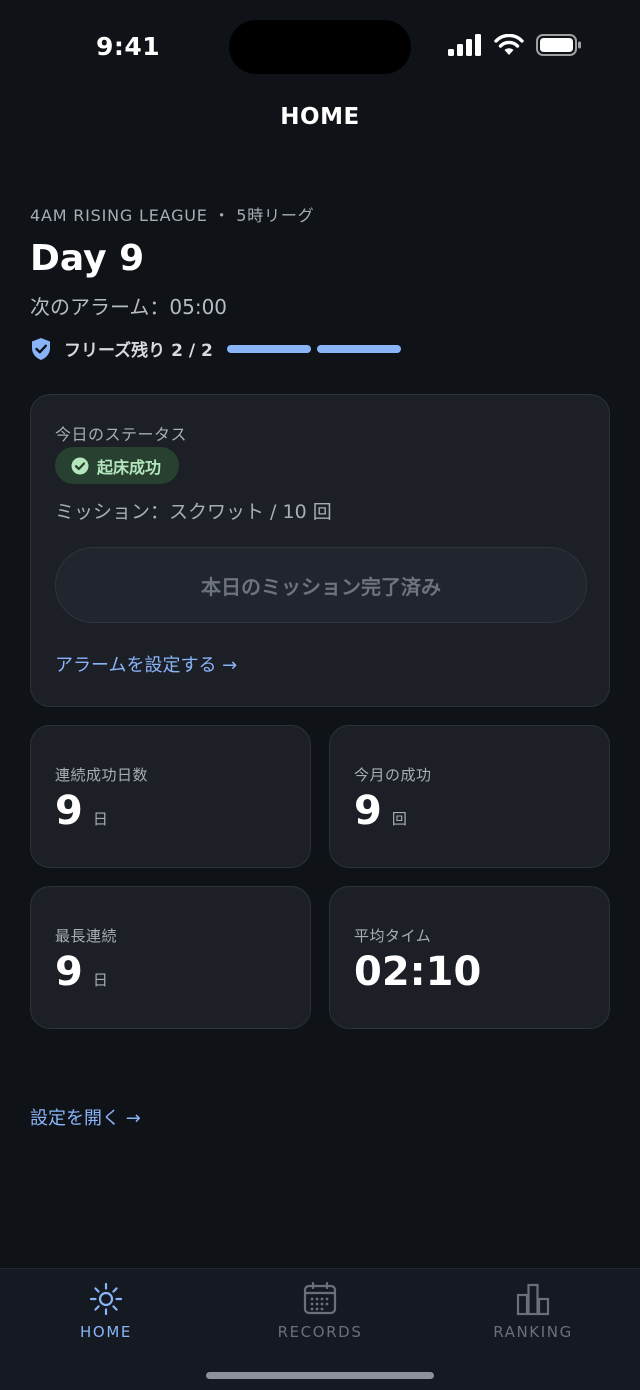  Describe the element at coordinates (320, 1298) in the screenshot. I see `calendar-icon` at that location.